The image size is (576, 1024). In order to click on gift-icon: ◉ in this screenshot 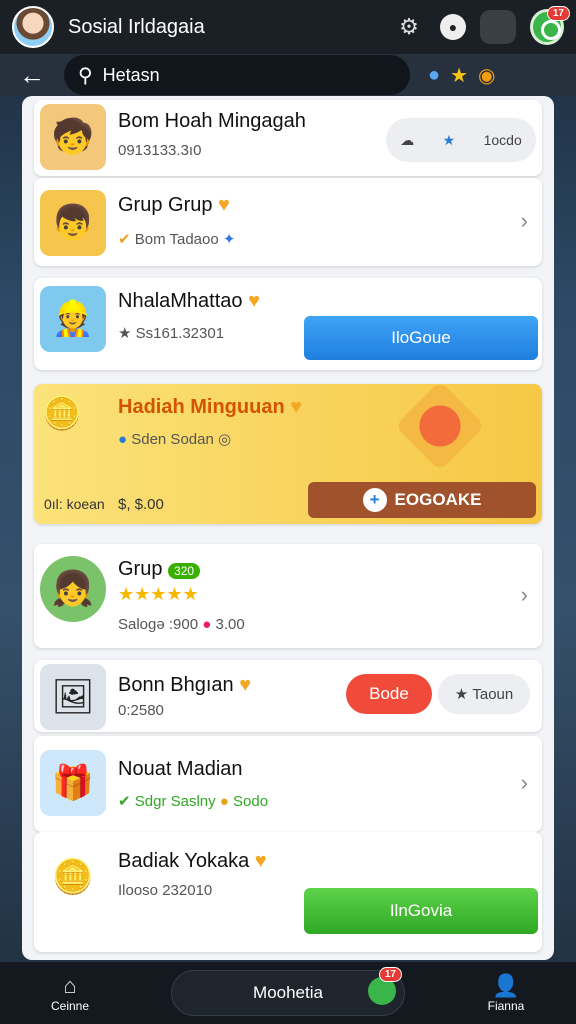, I will do `click(486, 75)`.